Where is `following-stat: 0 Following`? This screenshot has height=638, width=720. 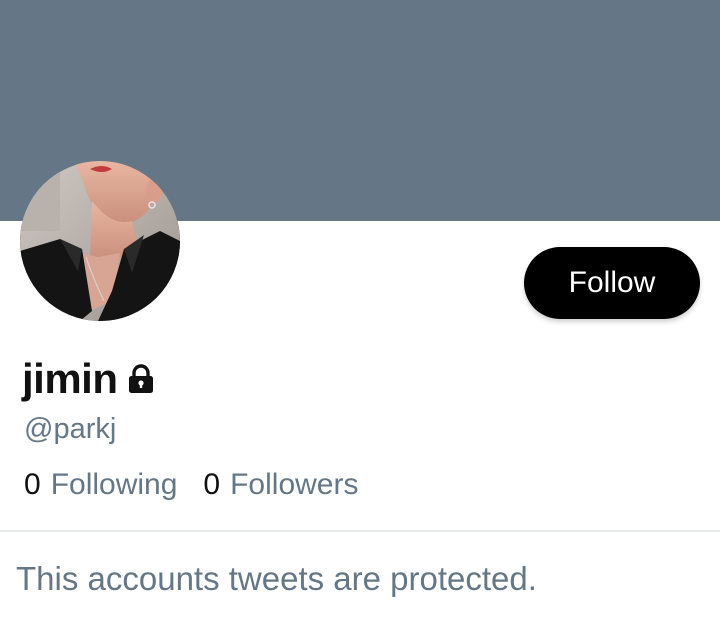 following-stat: 0 Following is located at coordinates (100, 485).